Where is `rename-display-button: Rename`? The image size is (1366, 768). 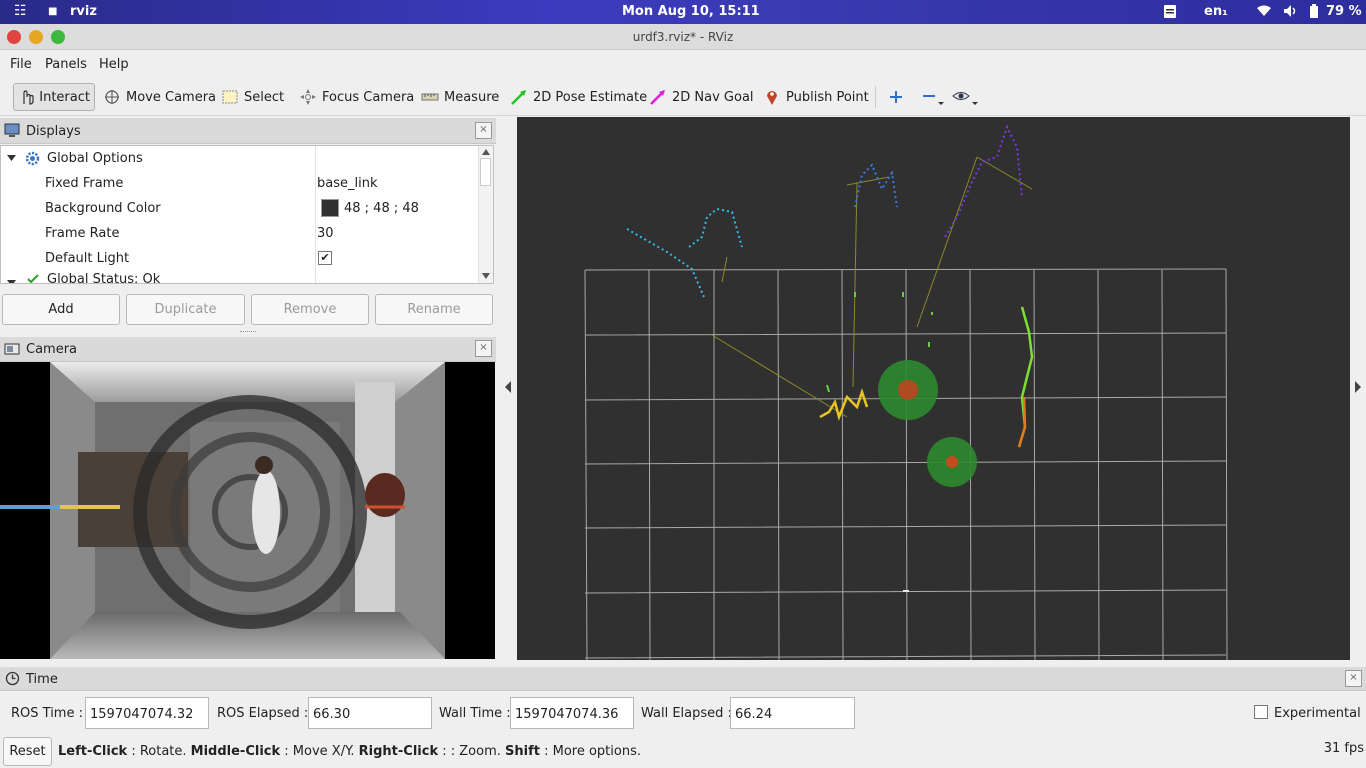
rename-display-button: Rename is located at coordinates (434, 309).